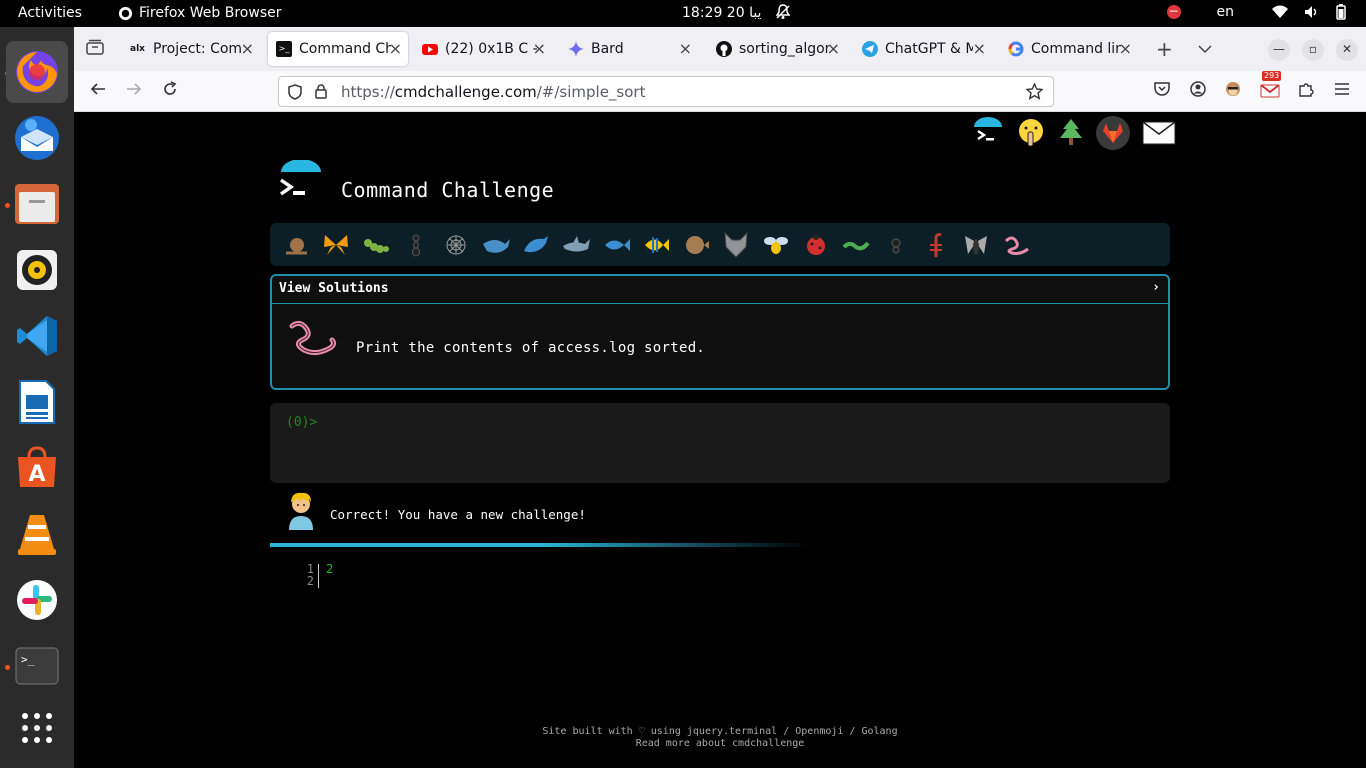  Describe the element at coordinates (98, 91) in the screenshot. I see `back-icon` at that location.